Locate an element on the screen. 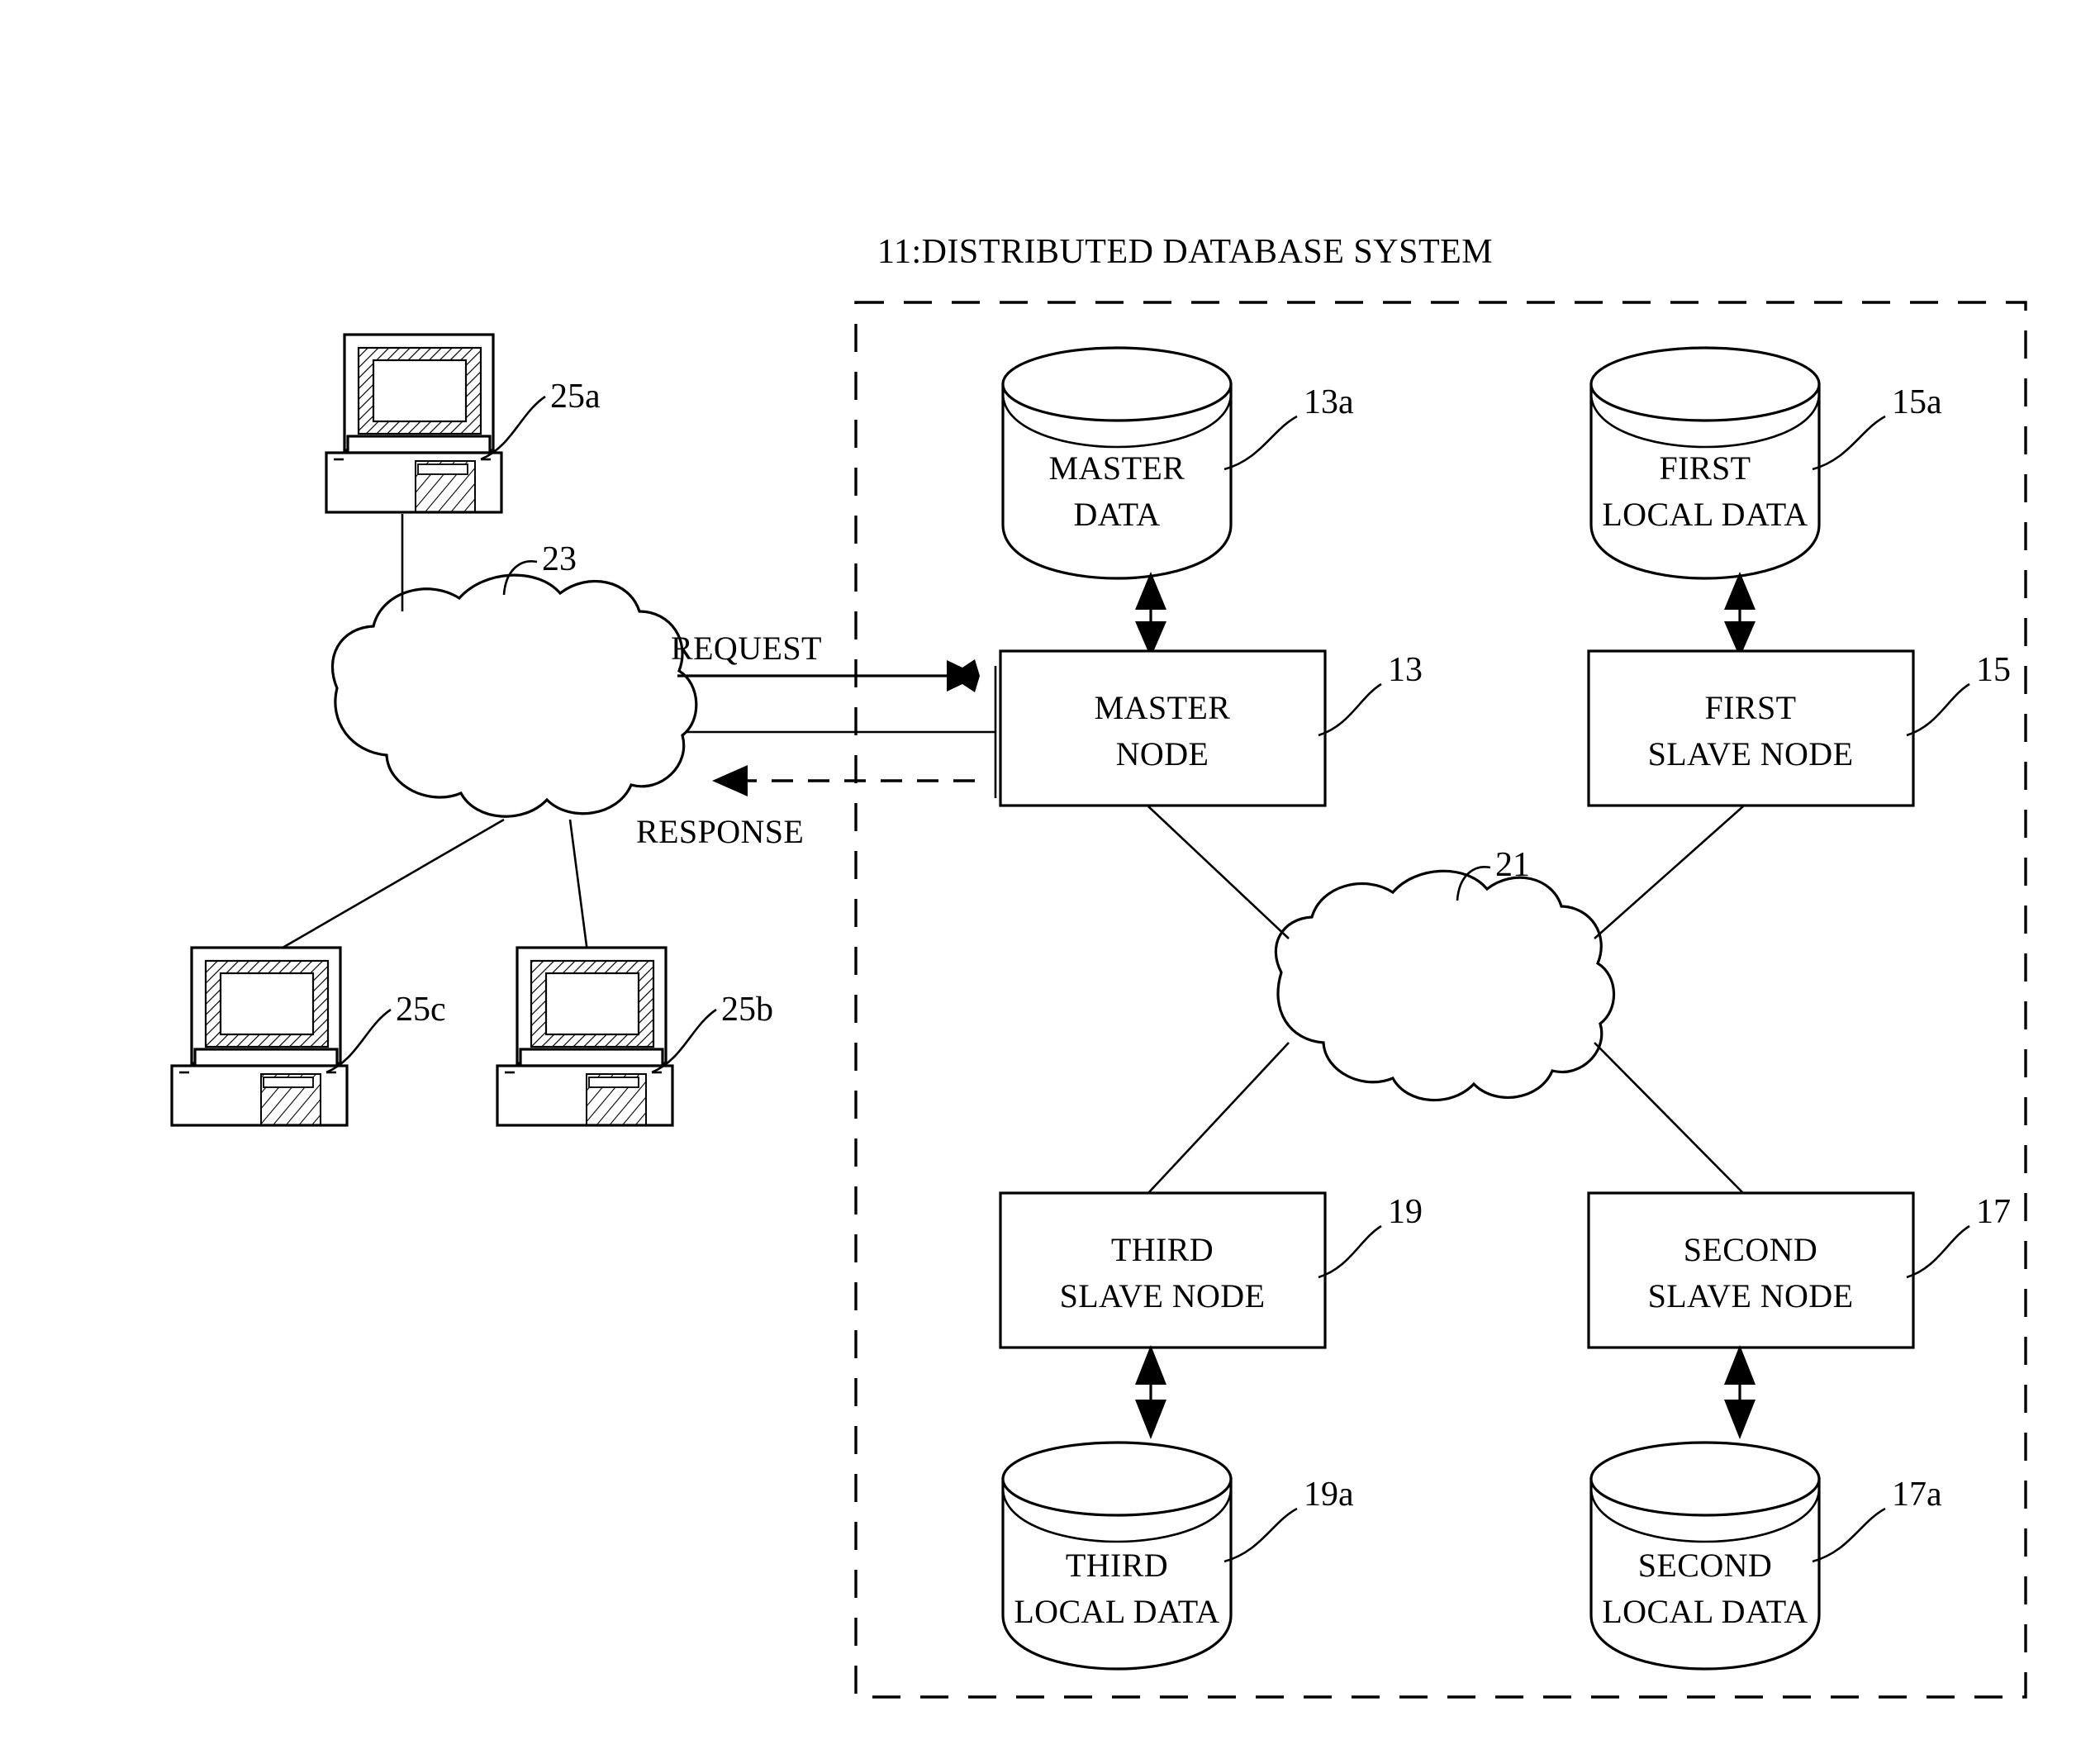 This screenshot has height=1754, width=2100. master-node-ref-label: 13 is located at coordinates (1405, 670).